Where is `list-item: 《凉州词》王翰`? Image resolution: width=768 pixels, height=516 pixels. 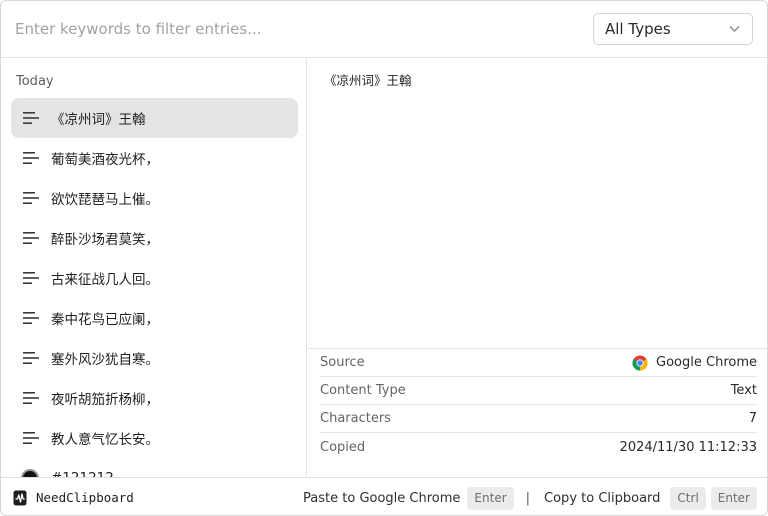 list-item: 《凉州词》王翰 is located at coordinates (154, 118).